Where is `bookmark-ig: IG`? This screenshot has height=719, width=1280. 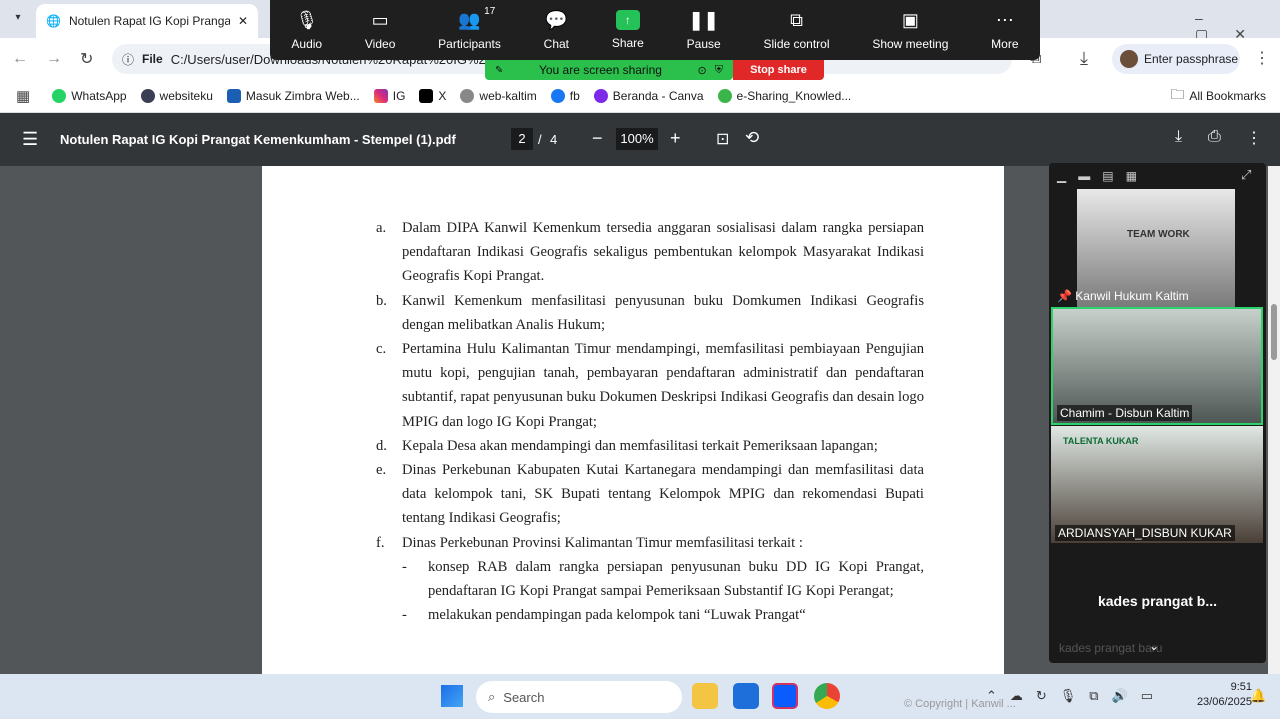 bookmark-ig: IG is located at coordinates (389, 96).